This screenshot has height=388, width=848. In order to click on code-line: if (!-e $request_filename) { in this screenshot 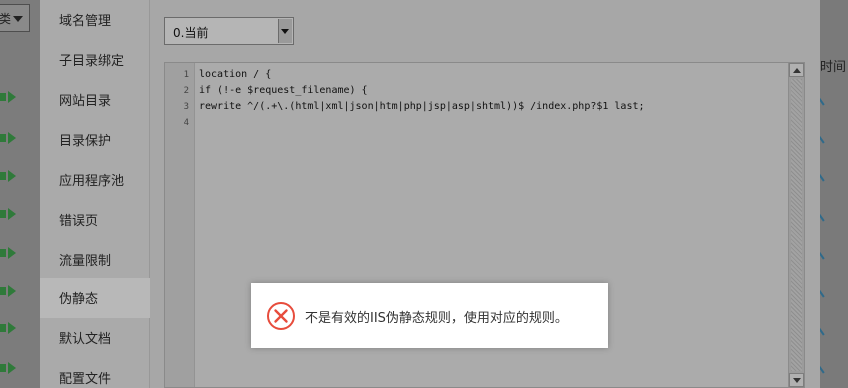, I will do `click(283, 90)`.